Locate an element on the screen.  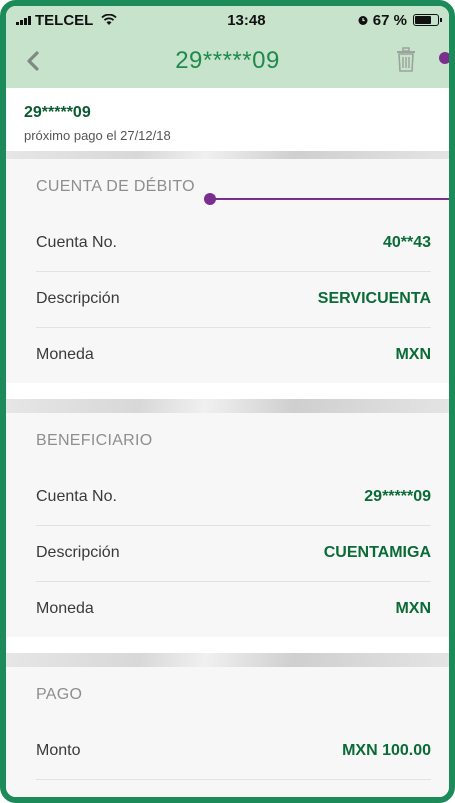
signal-icon is located at coordinates (23, 20).